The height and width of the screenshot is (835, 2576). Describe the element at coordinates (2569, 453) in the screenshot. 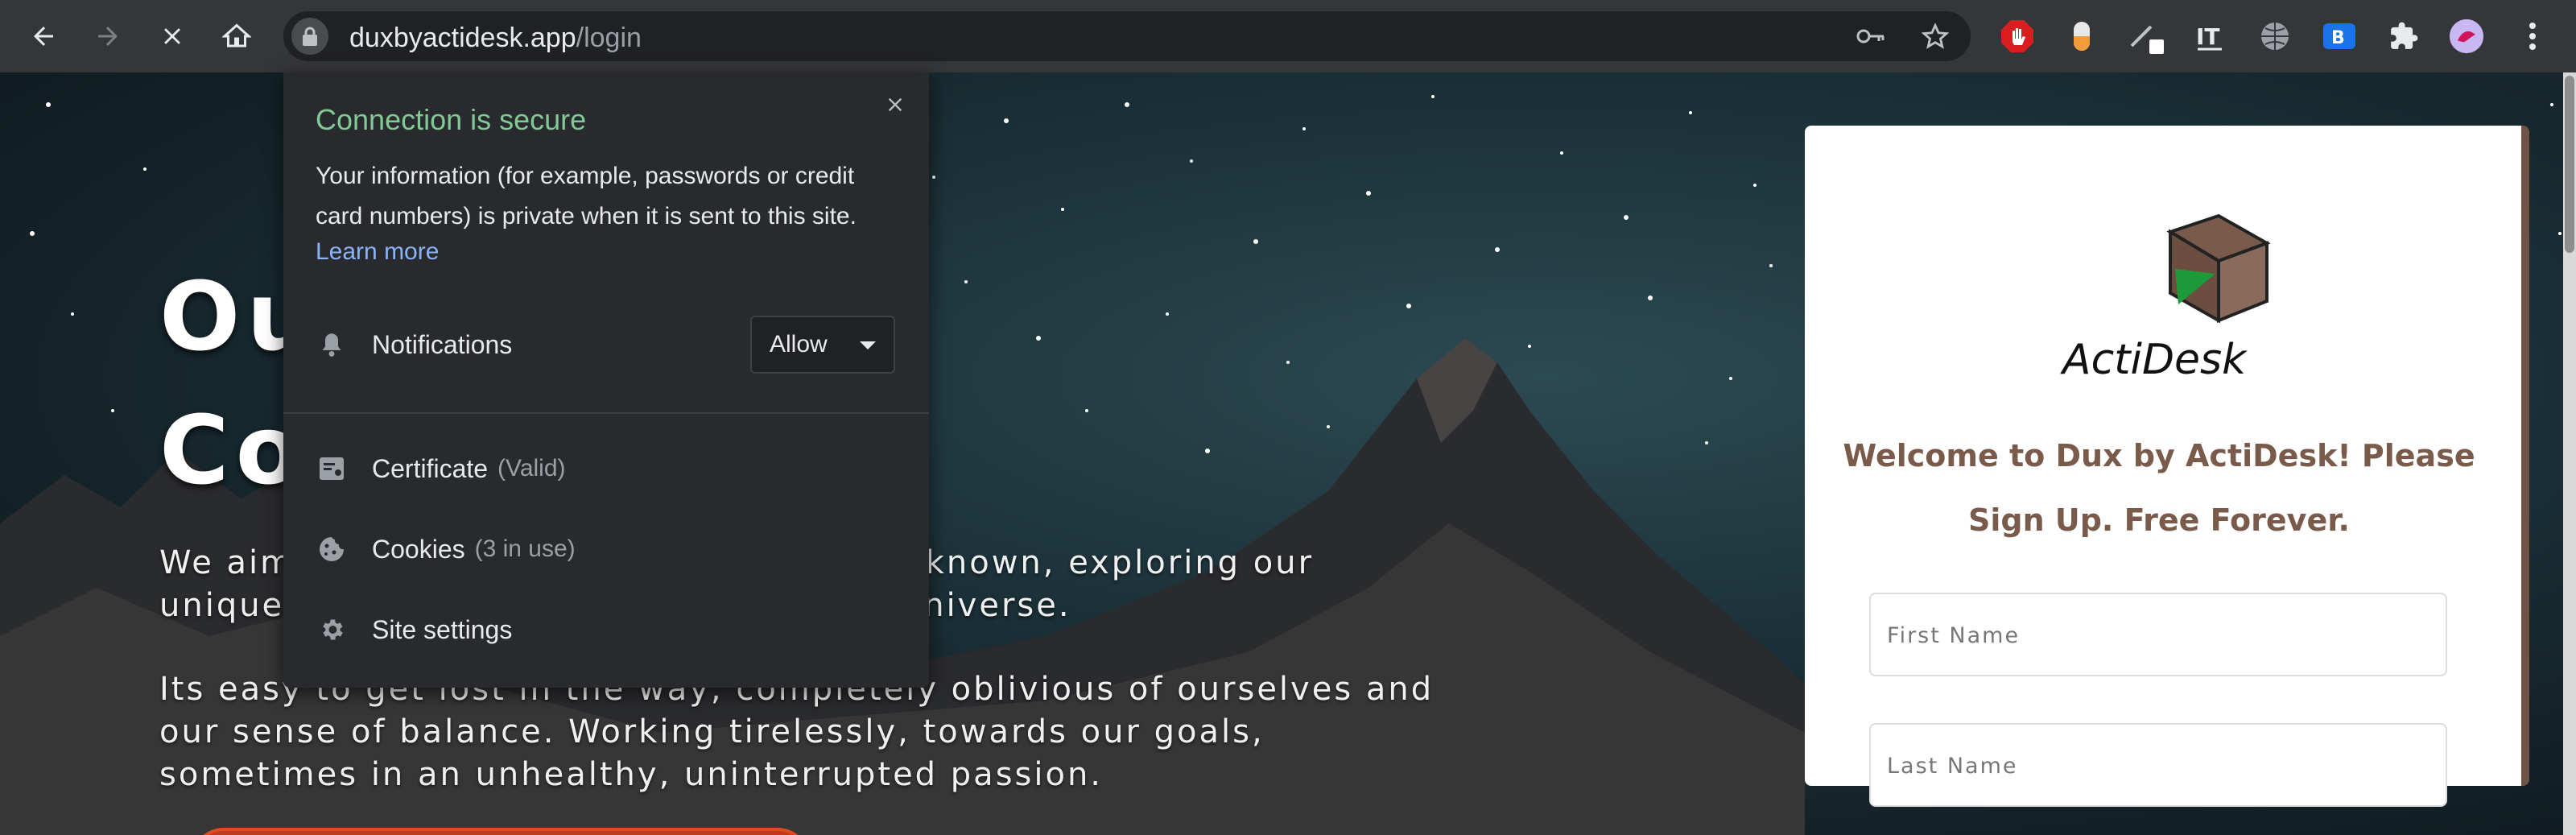

I see `scrollbar` at that location.